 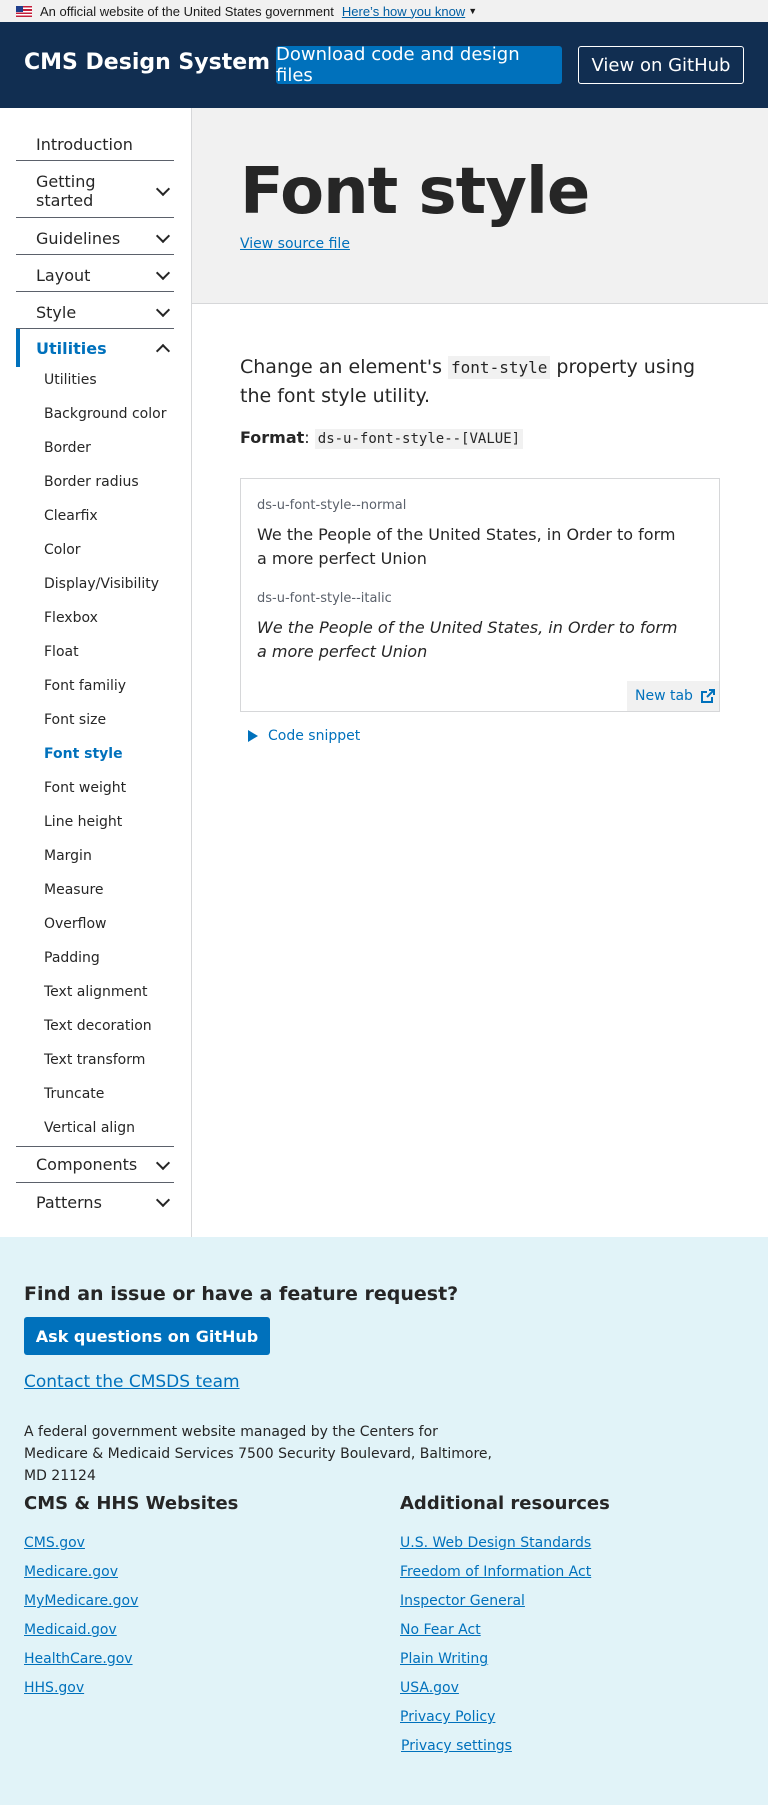 What do you see at coordinates (131, 1503) in the screenshot?
I see `footer-col-title-cms: CMS & HHS Websites` at bounding box center [131, 1503].